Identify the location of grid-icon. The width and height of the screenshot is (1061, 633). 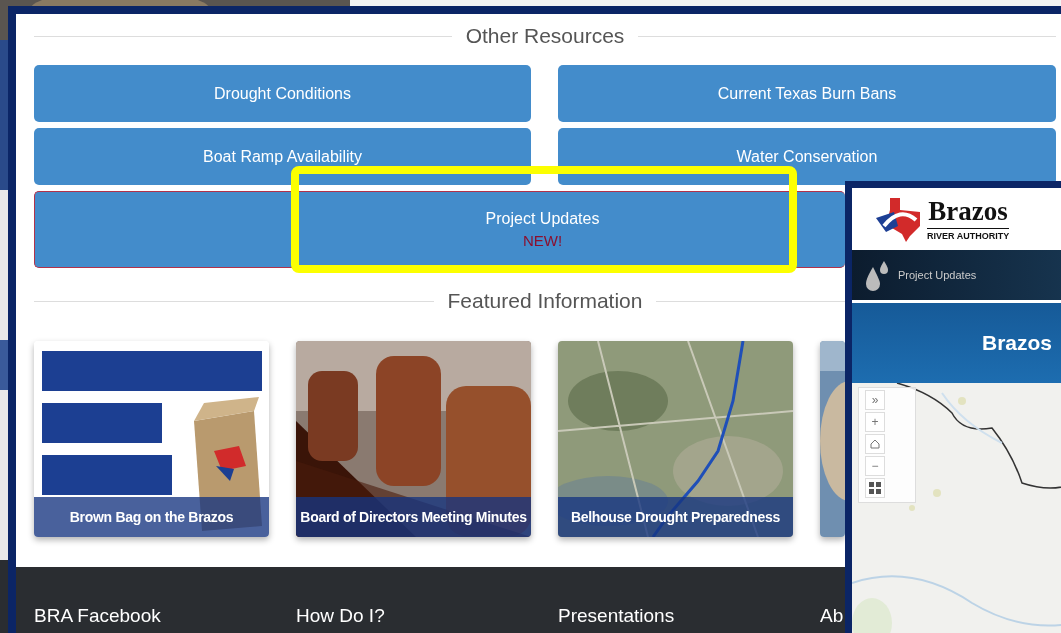
(875, 488).